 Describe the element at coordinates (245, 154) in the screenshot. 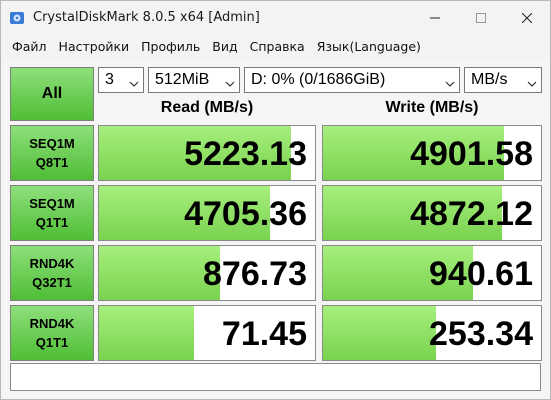

I see `read-value: 5223.13` at that location.